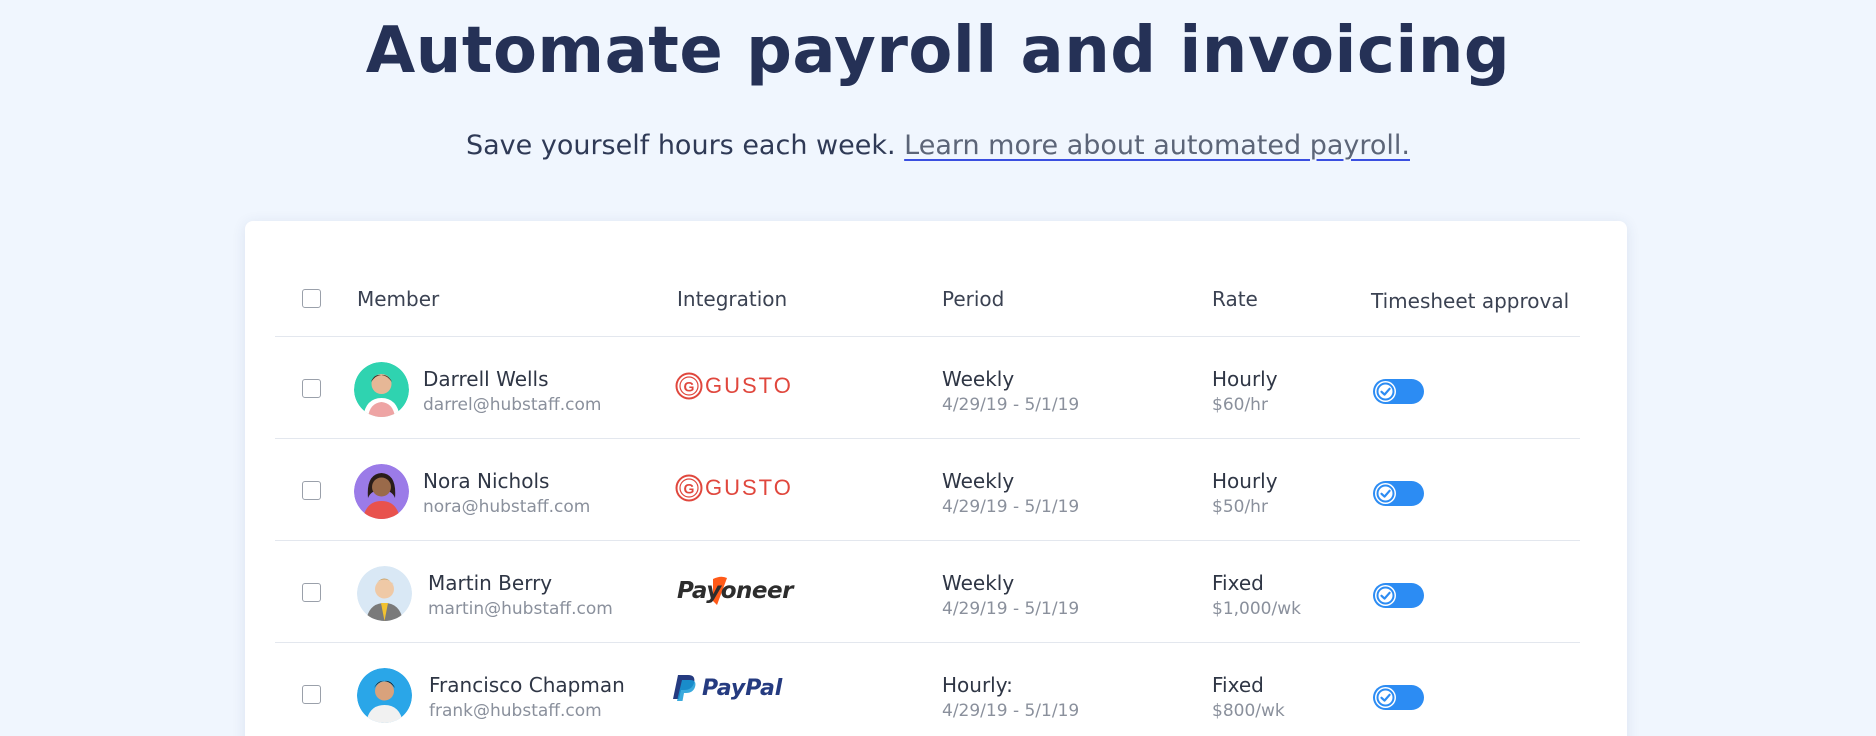 The width and height of the screenshot is (1876, 736). I want to click on col-integration: Integration, so click(732, 299).